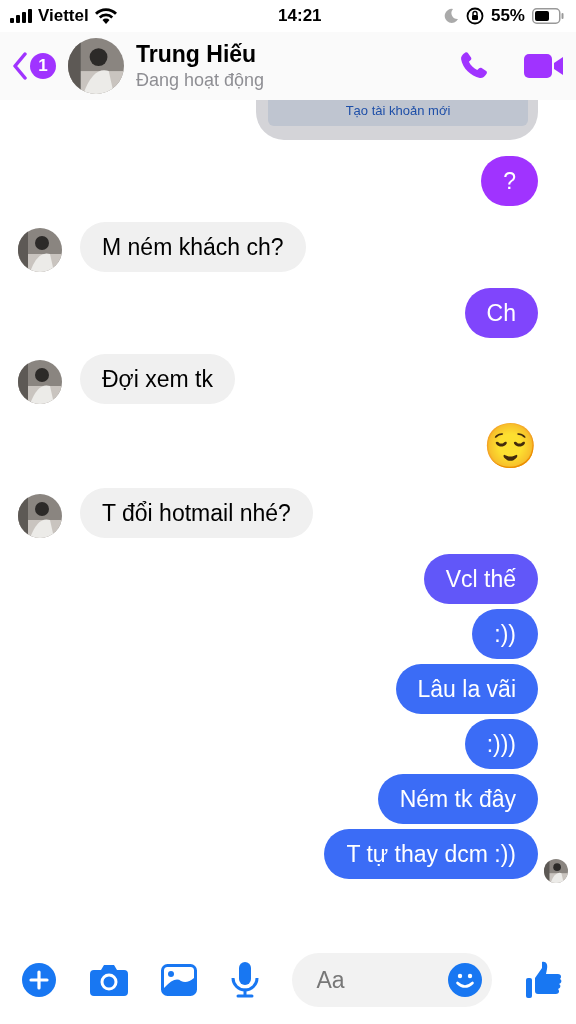 Image resolution: width=576 pixels, height=1024 pixels. What do you see at coordinates (43, 66) in the screenshot?
I see `unread-badge: 1` at bounding box center [43, 66].